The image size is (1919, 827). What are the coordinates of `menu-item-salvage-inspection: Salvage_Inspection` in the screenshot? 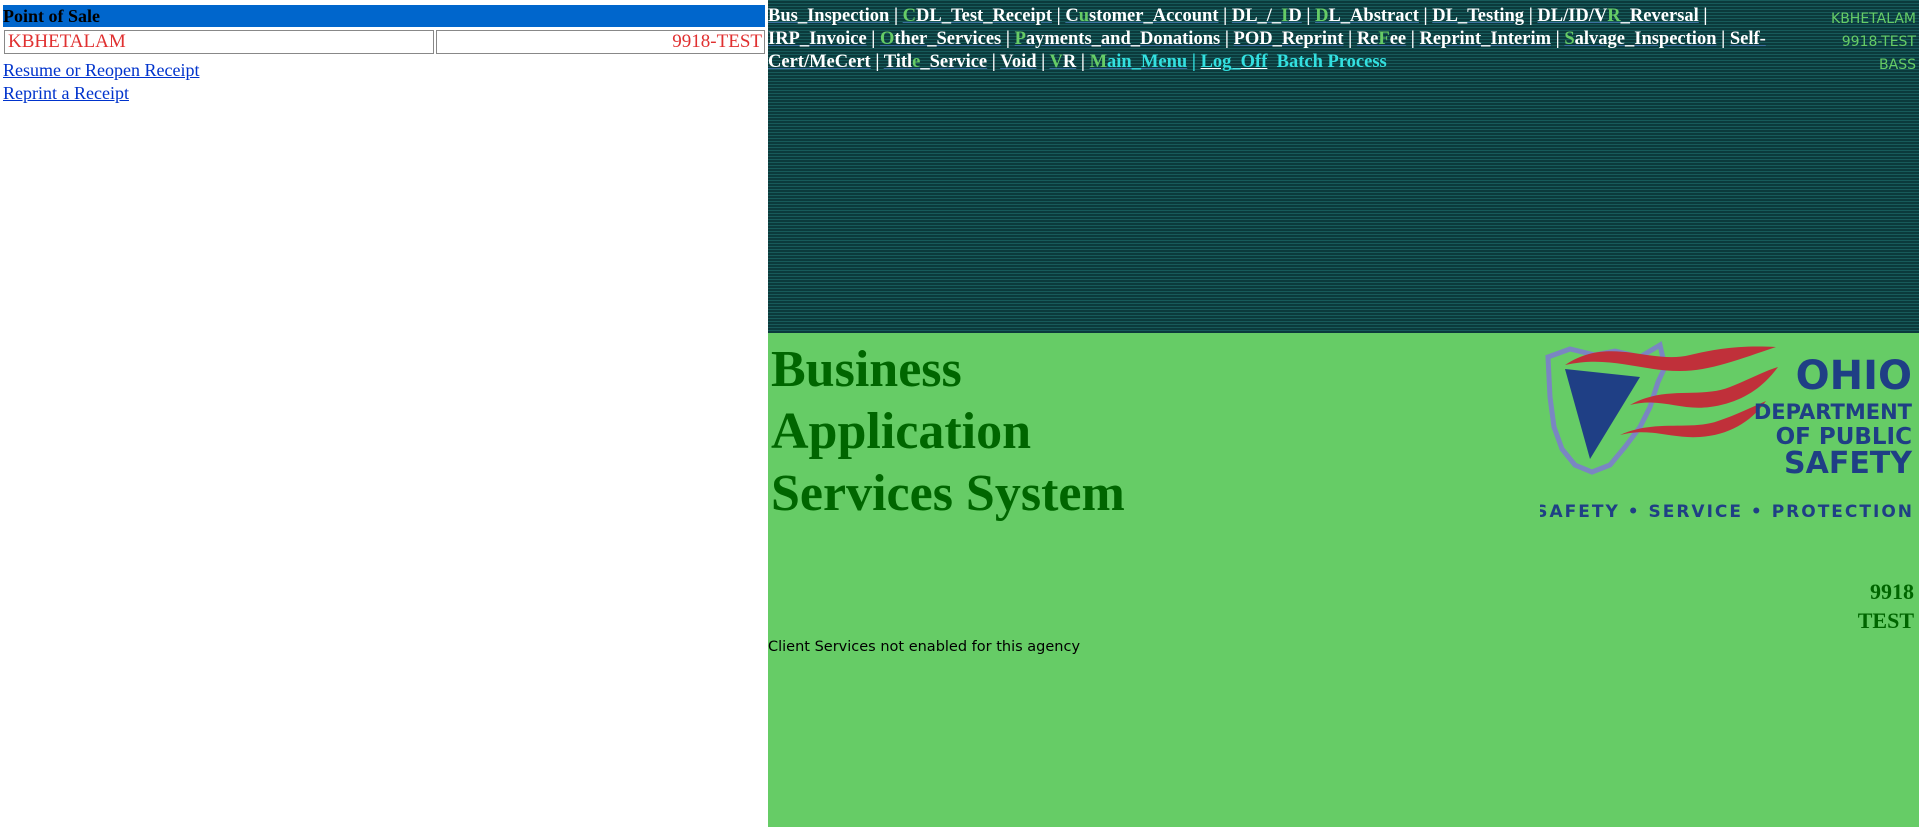 It's located at (1640, 39).